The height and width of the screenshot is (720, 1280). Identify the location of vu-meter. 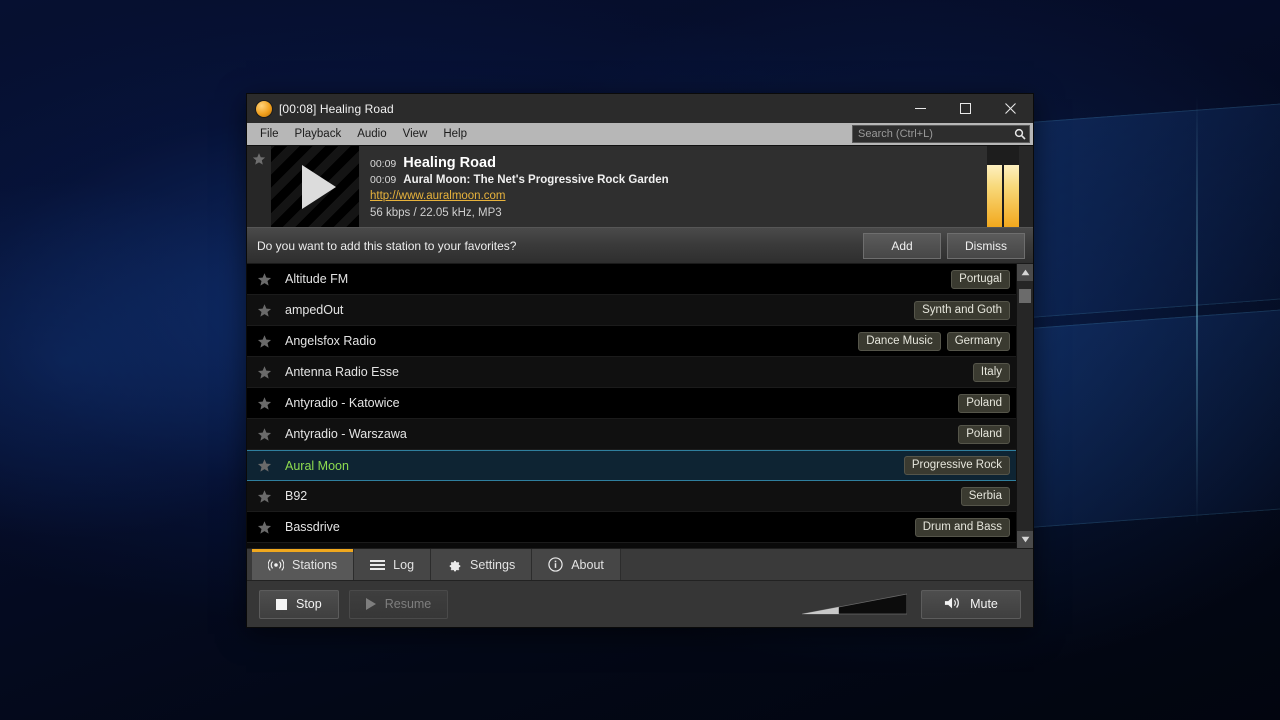
(1003, 186).